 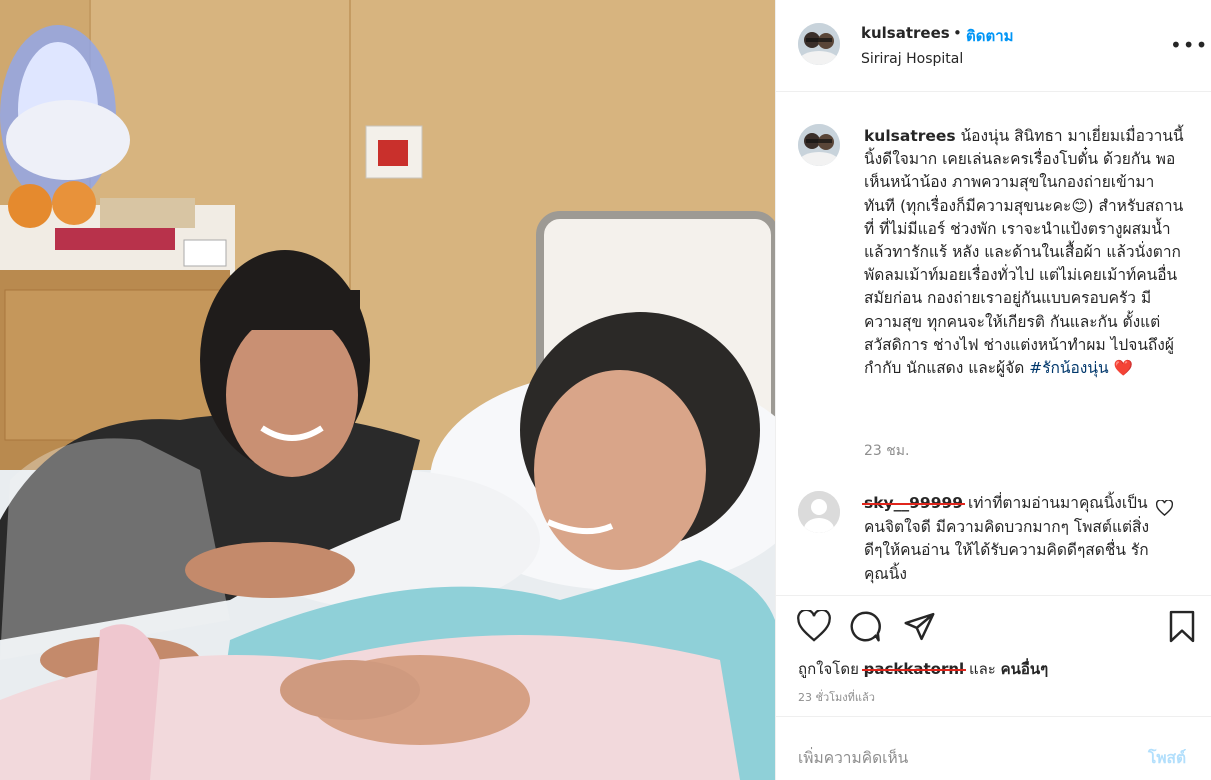 I want to click on more-options-icon: •••, so click(x=1189, y=45).